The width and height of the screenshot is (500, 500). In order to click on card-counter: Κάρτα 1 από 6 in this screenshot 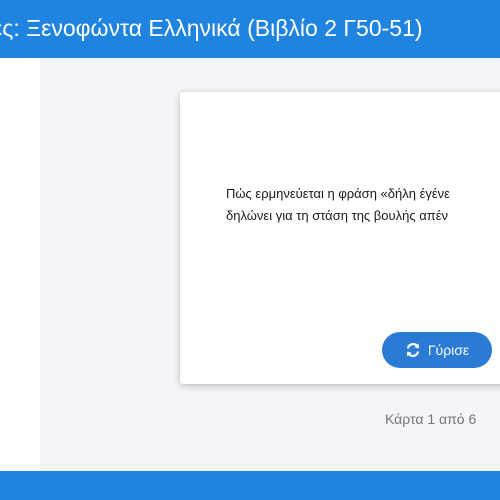, I will do `click(431, 419)`.